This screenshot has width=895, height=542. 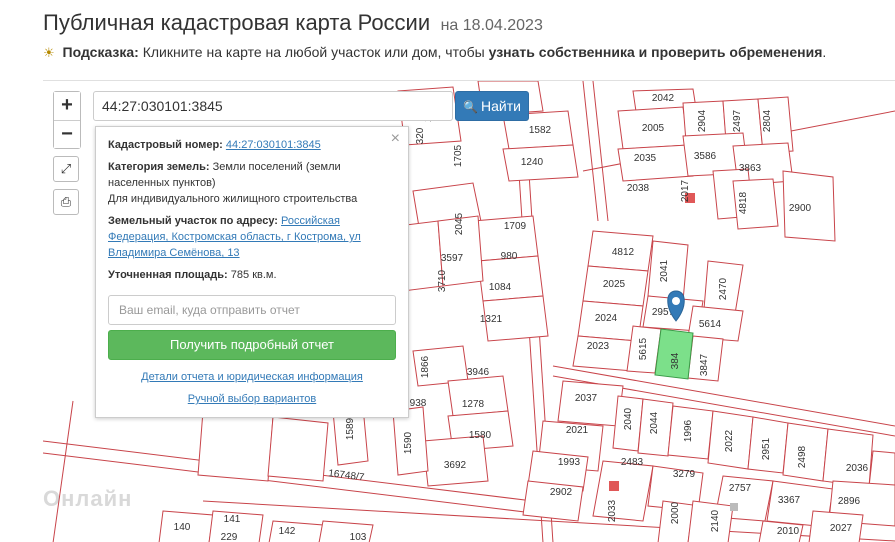 What do you see at coordinates (561, 492) in the screenshot?
I see `parcel-number-label: 2902` at bounding box center [561, 492].